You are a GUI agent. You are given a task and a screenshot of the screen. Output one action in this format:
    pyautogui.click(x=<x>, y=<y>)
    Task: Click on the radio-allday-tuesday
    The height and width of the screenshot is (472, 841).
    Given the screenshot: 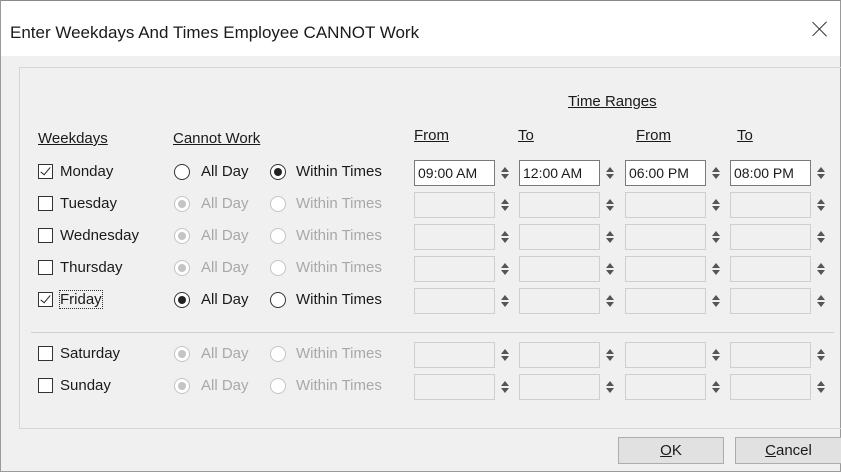 What is the action you would take?
    pyautogui.click(x=182, y=204)
    